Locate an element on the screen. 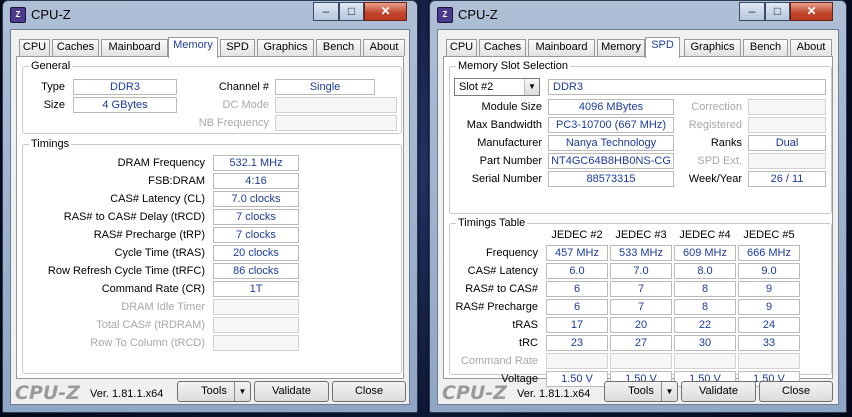  timings-cell: 8.0 is located at coordinates (705, 271).